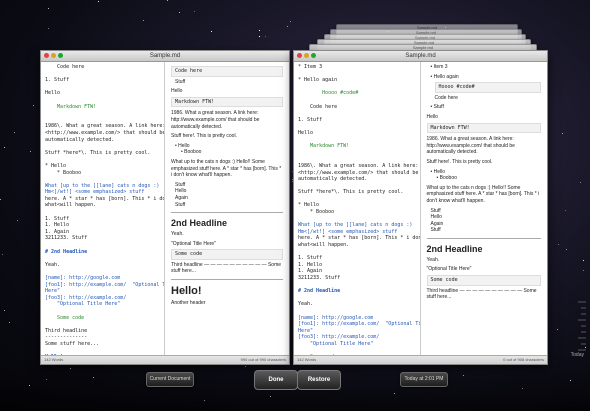  What do you see at coordinates (95, 192) in the screenshot?
I see `editor-line: Hm<[/wt!] <some emphasized> stuff` at bounding box center [95, 192].